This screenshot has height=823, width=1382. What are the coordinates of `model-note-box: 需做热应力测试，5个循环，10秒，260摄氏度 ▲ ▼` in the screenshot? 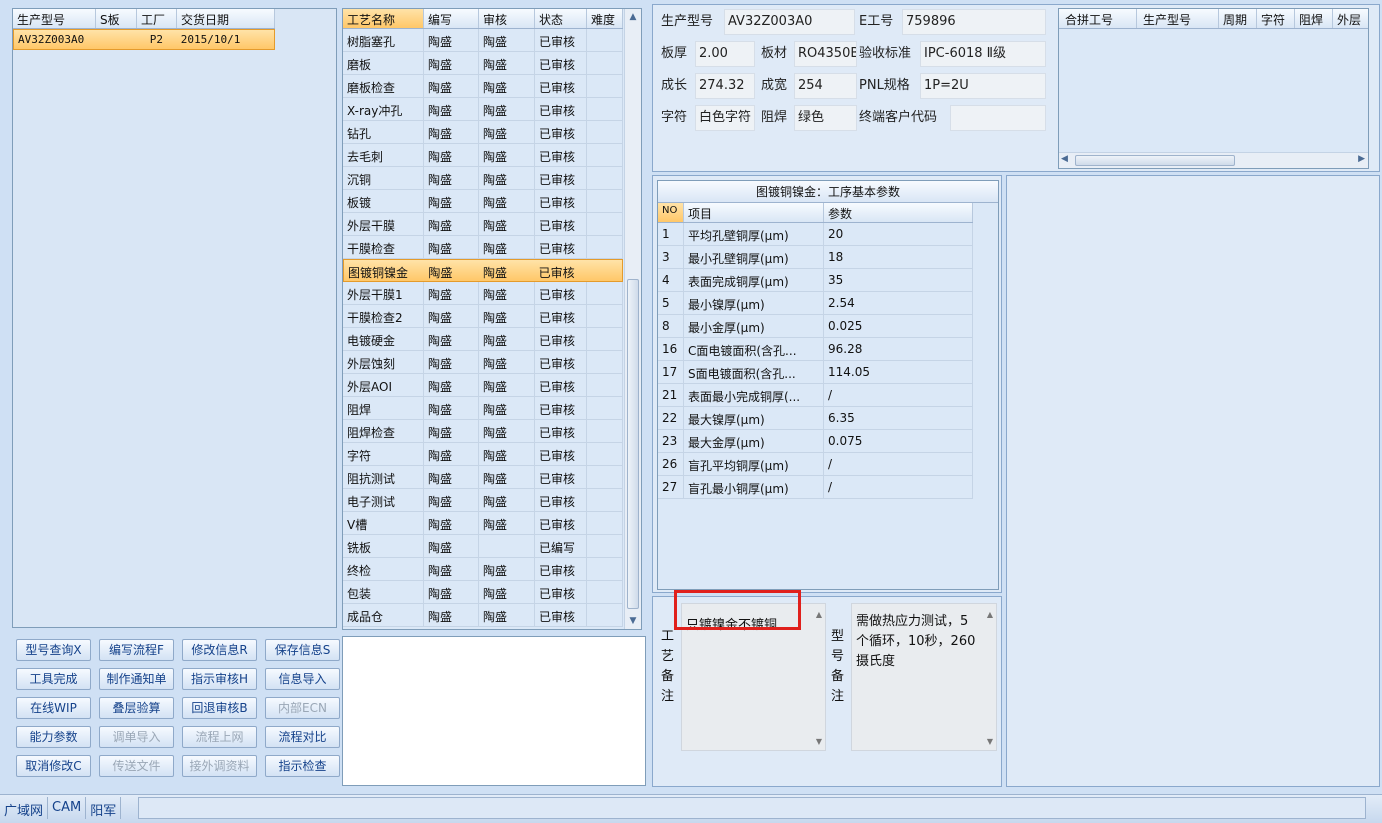 It's located at (924, 677).